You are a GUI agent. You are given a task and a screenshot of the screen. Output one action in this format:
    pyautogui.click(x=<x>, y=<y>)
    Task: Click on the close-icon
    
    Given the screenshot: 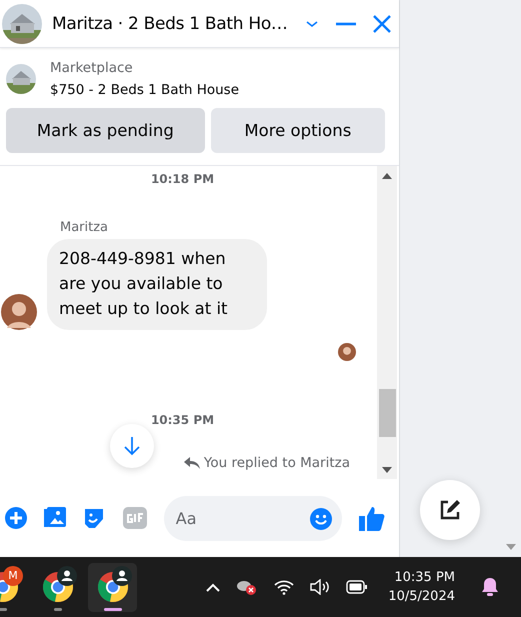 What is the action you would take?
    pyautogui.click(x=382, y=24)
    